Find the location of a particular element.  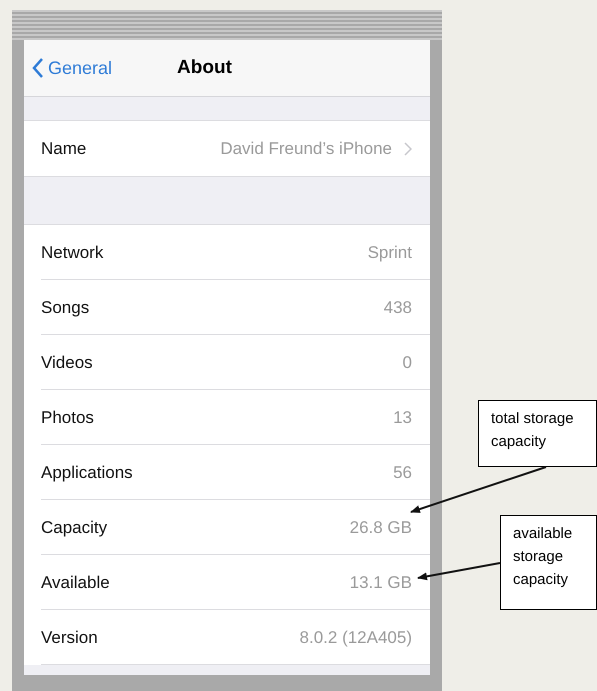

row-label: Photos is located at coordinates (67, 417).